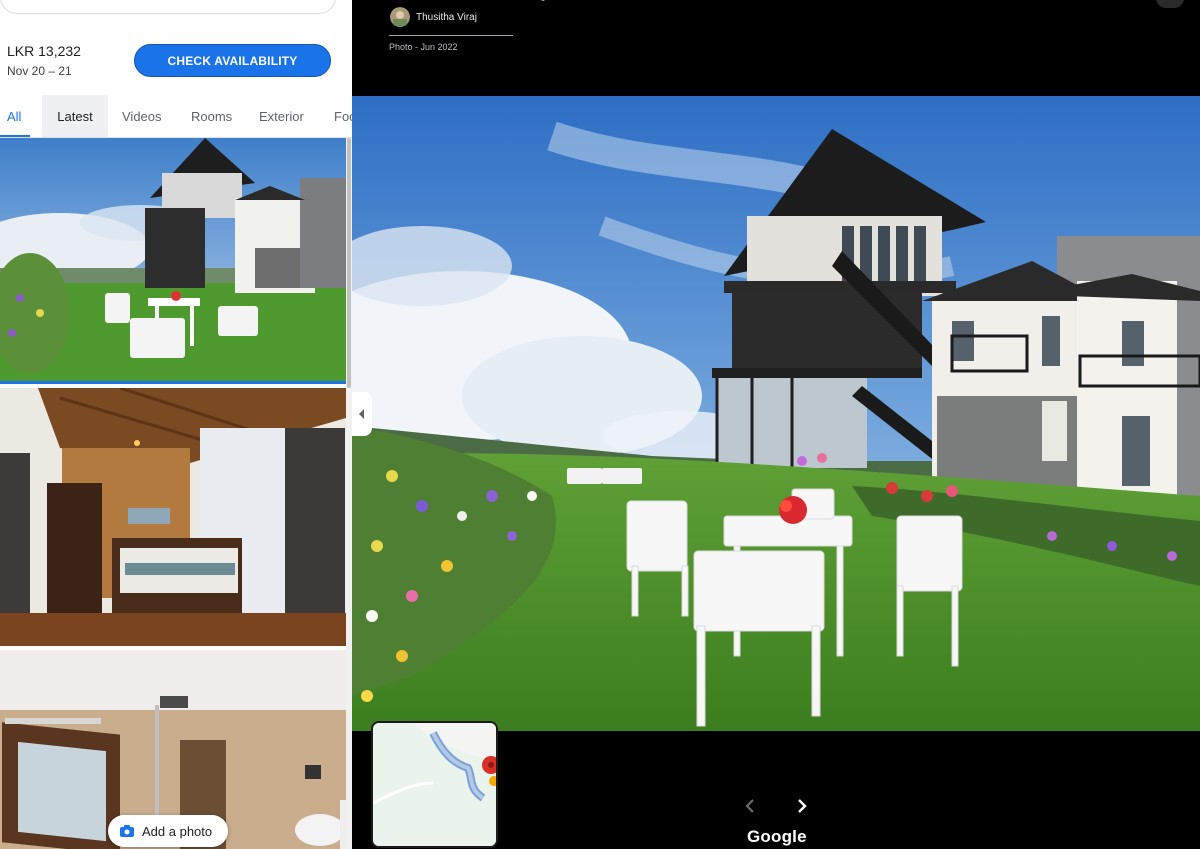 Image resolution: width=1200 pixels, height=849 pixels. Describe the element at coordinates (232, 60) in the screenshot. I see `check-availability-button: CHECK AVAILABILITY` at that location.